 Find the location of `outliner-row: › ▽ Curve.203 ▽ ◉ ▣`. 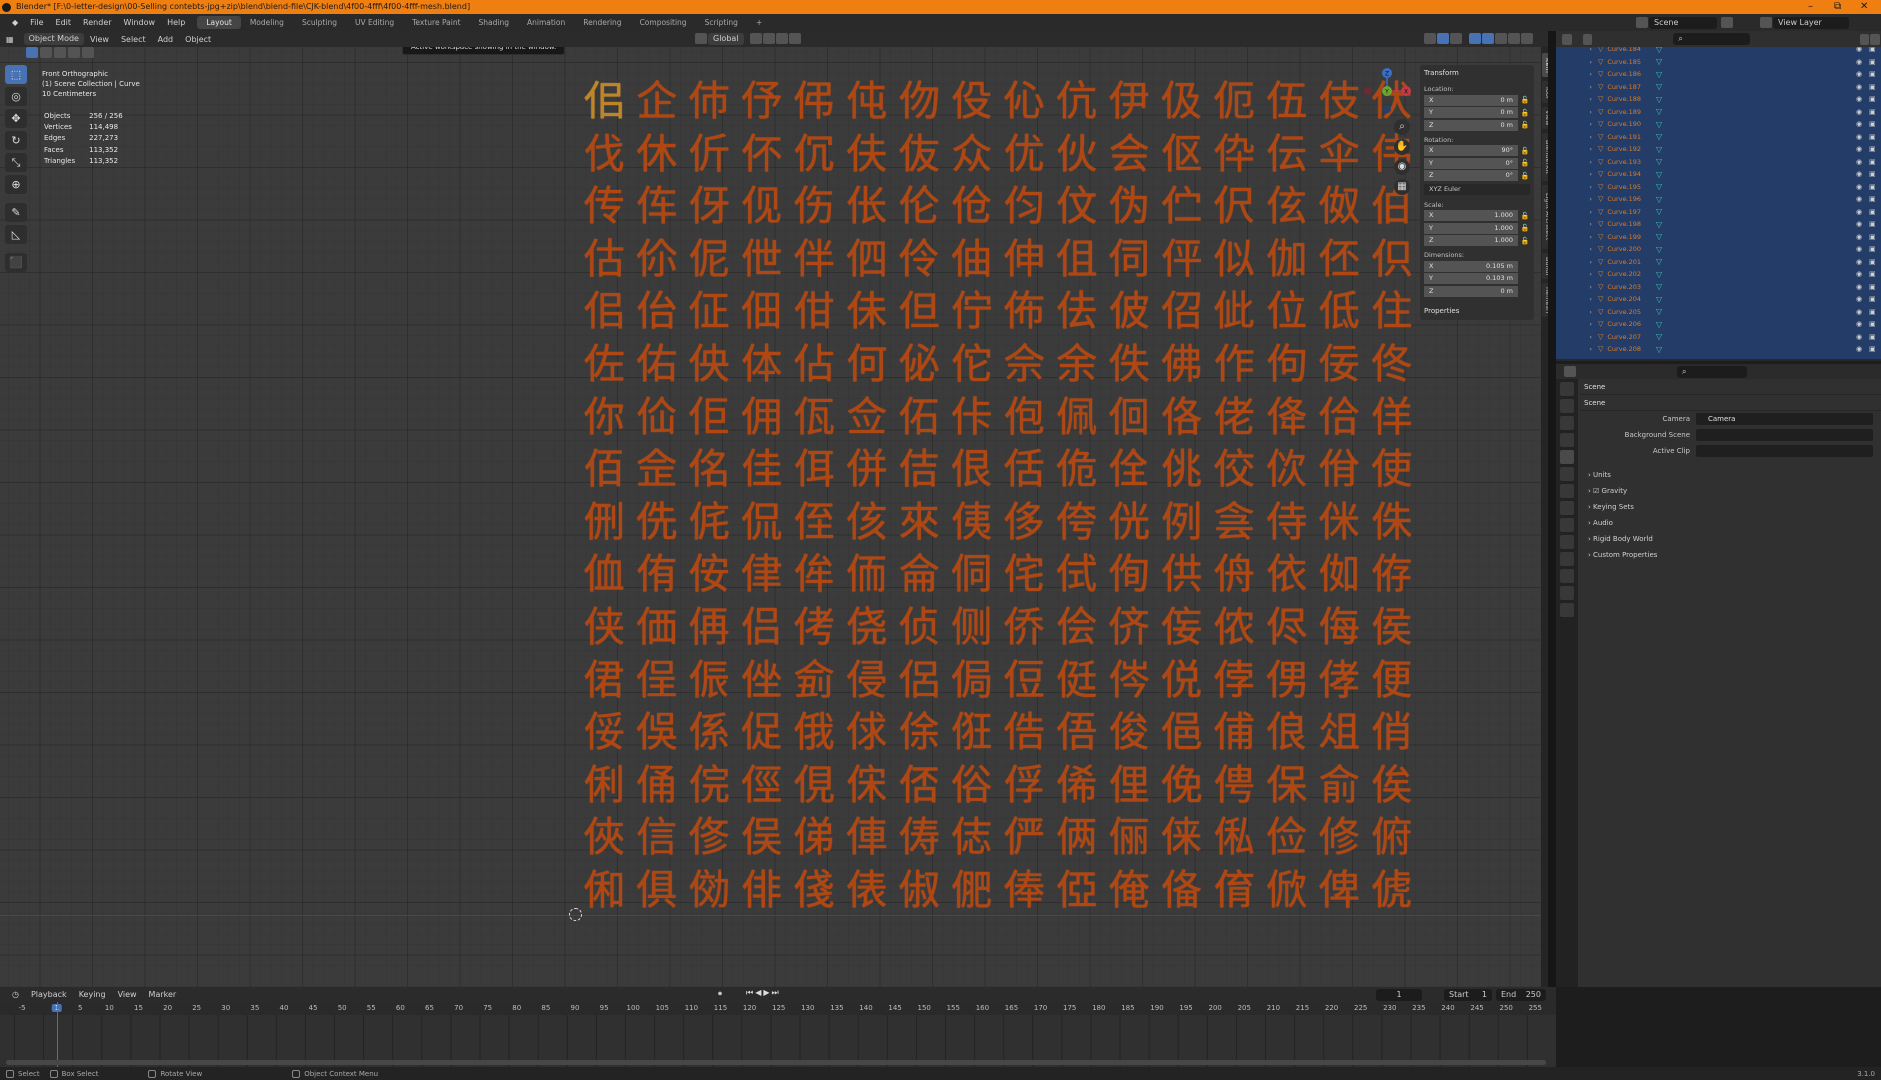

outliner-row: › ▽ Curve.203 ▽ ◉ ▣ is located at coordinates (1718, 287).